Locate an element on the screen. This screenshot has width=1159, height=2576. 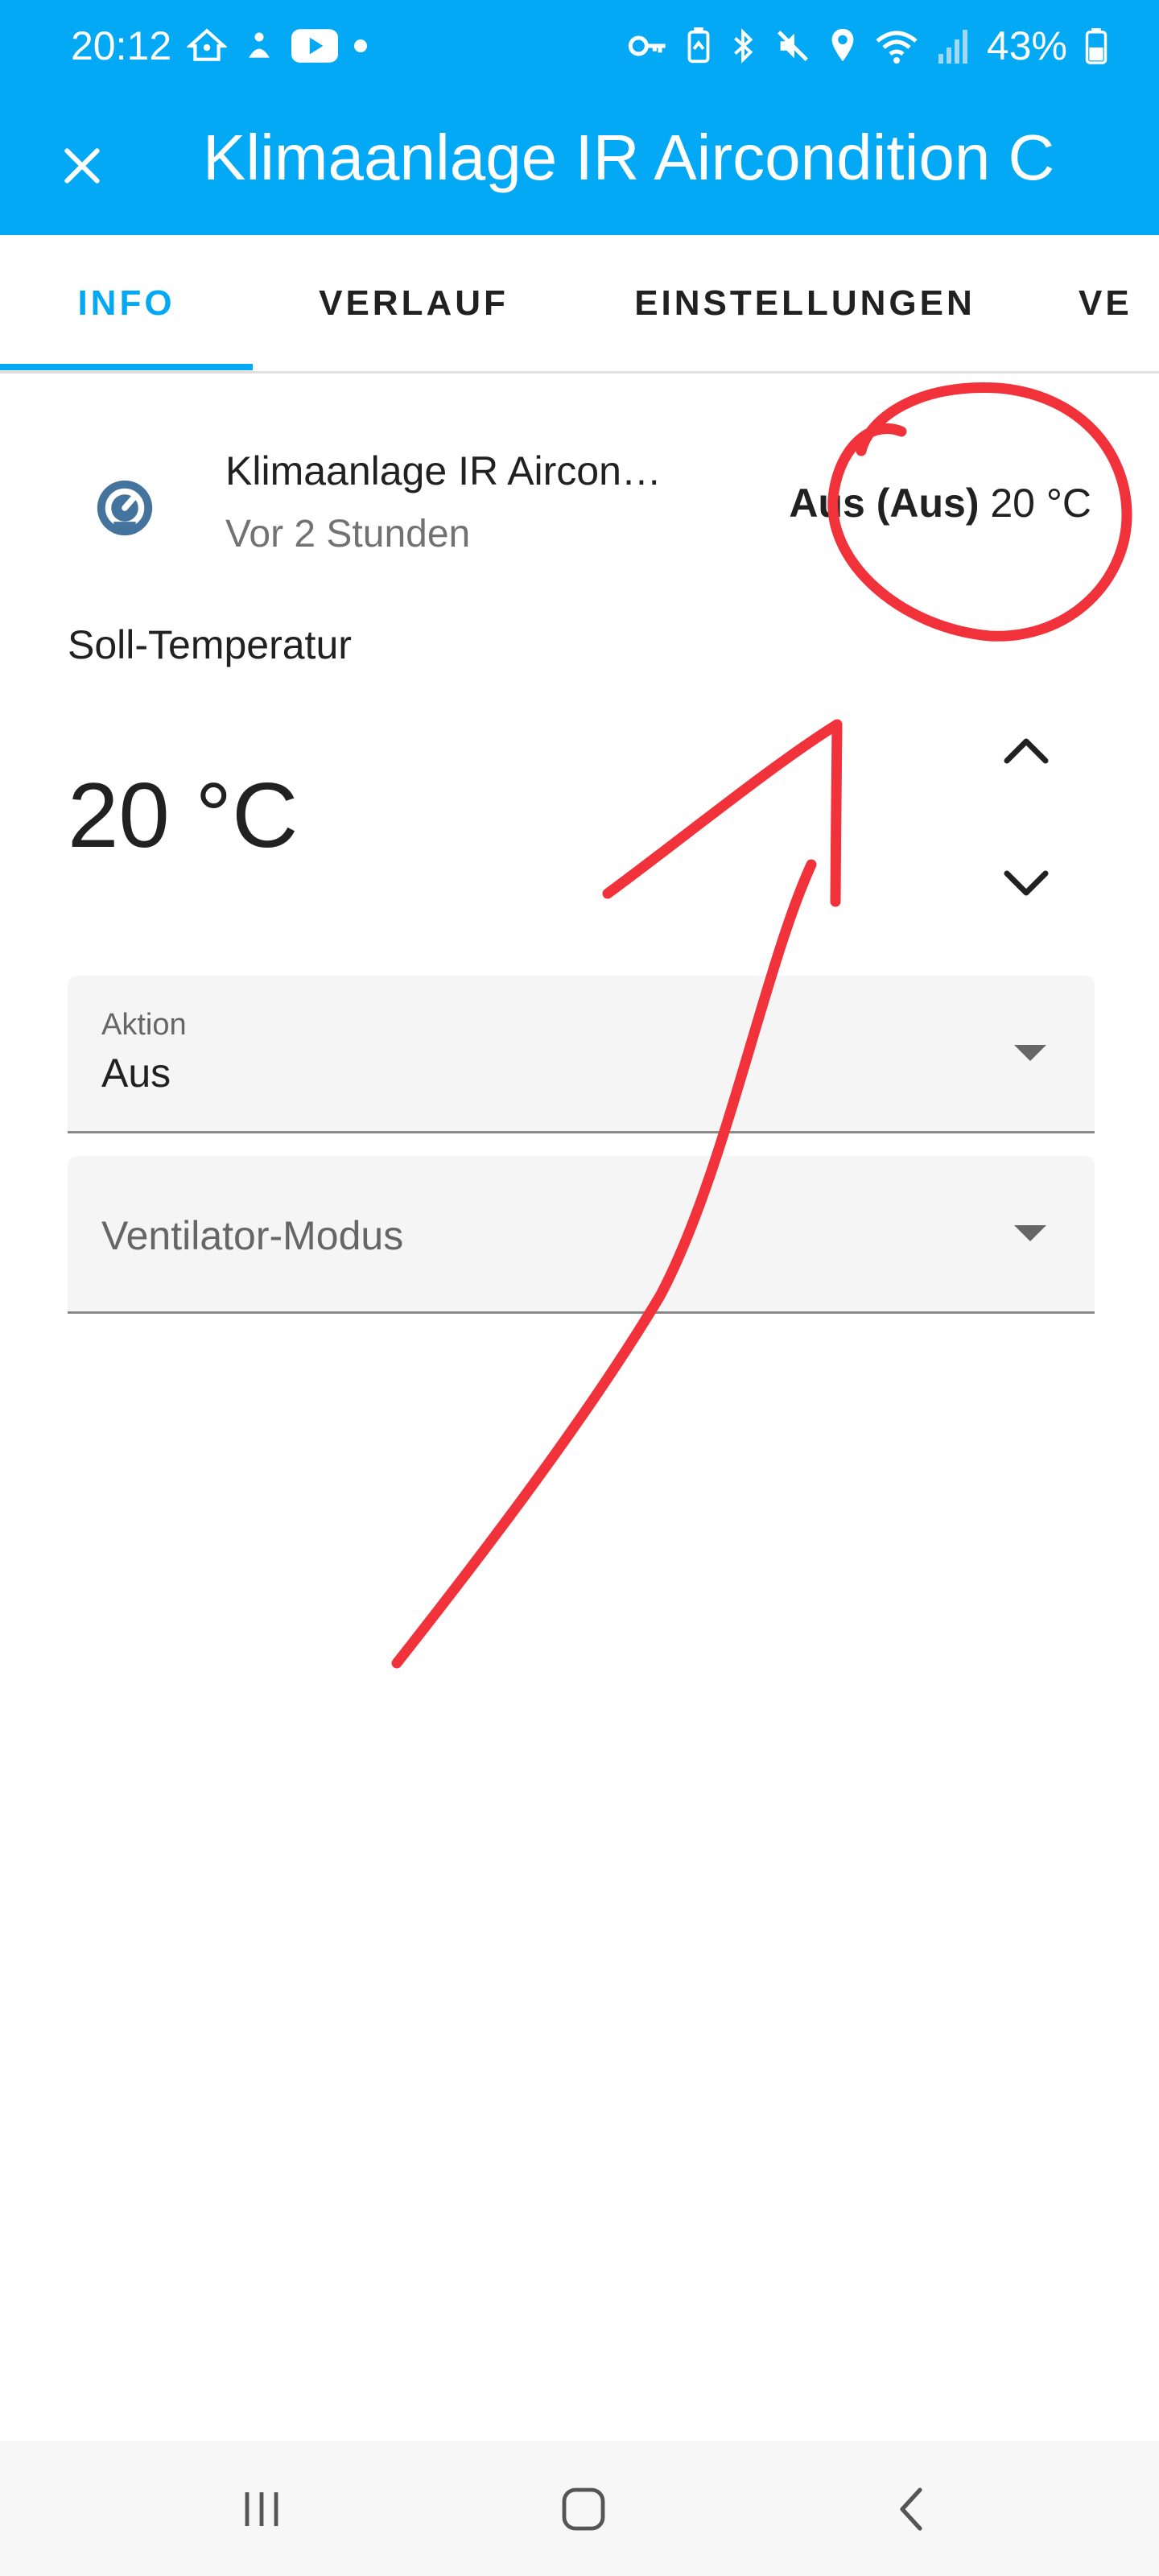
thermostat-icon is located at coordinates (125, 508).